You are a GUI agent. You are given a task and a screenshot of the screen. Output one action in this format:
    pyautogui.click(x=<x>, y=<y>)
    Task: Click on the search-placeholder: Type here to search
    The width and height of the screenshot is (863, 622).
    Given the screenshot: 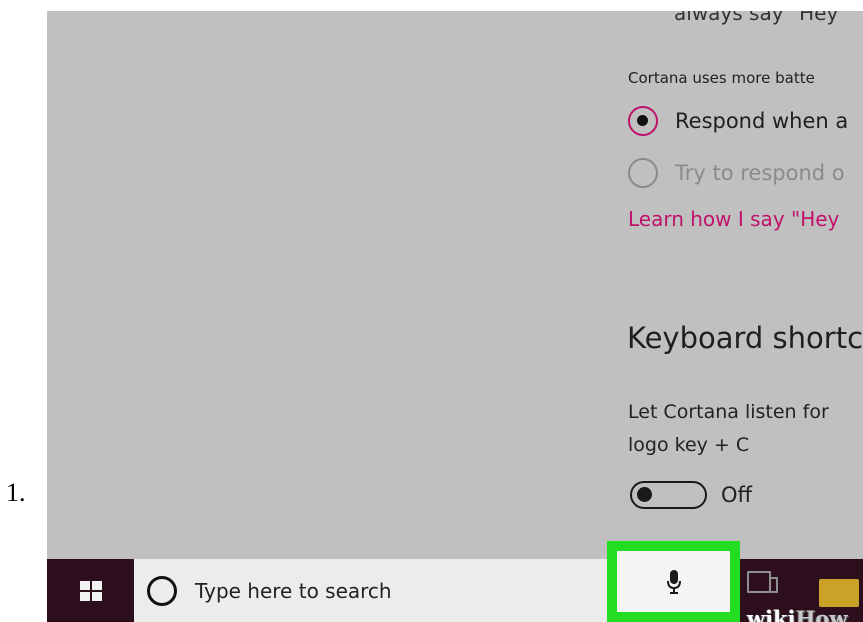 What is the action you would take?
    pyautogui.click(x=293, y=590)
    